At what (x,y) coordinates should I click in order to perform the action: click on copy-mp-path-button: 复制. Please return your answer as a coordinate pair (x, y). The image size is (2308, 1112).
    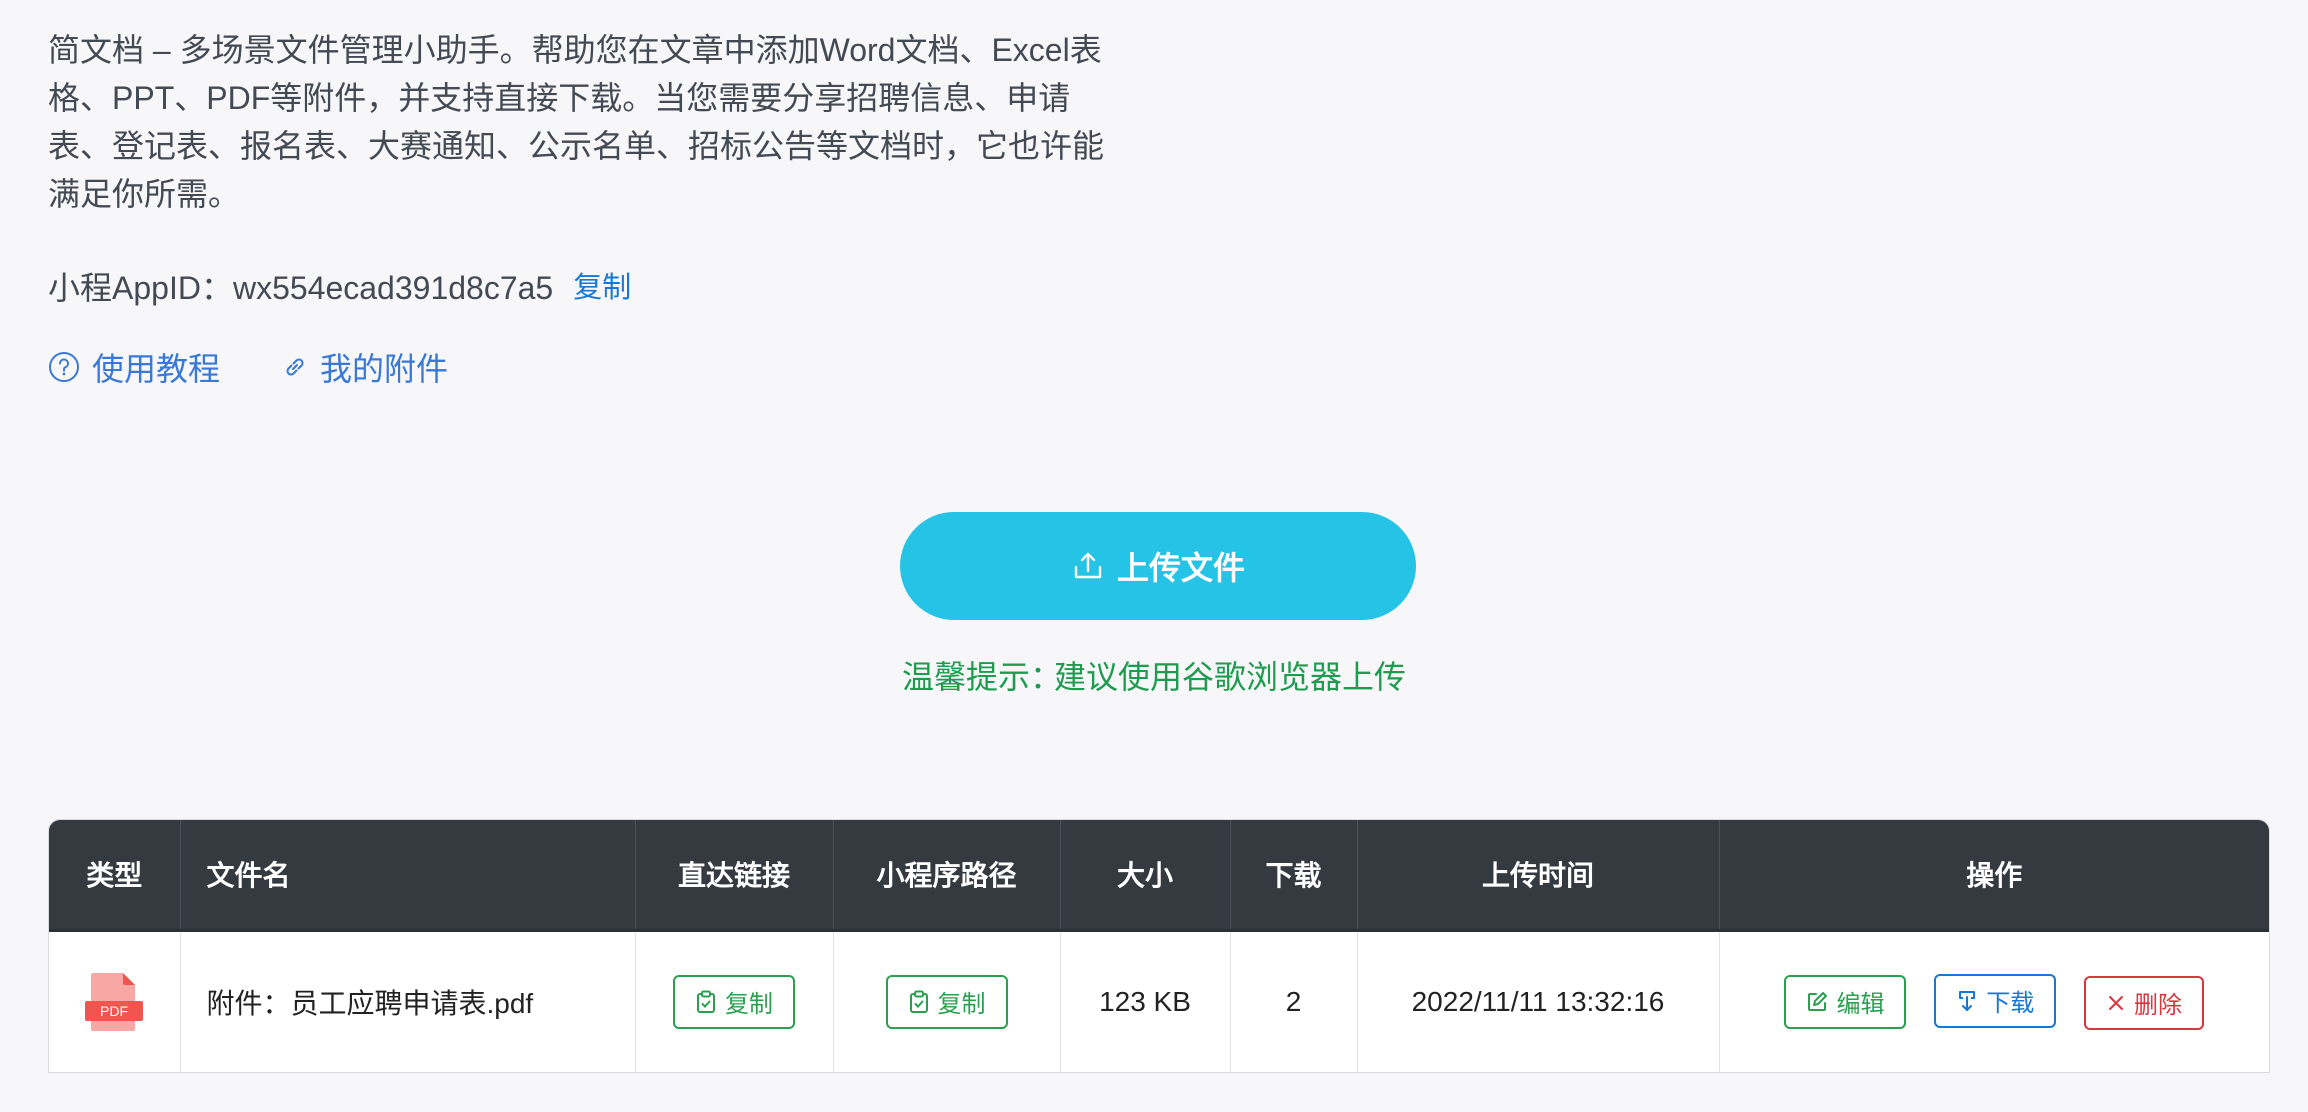
    Looking at the image, I should click on (946, 1001).